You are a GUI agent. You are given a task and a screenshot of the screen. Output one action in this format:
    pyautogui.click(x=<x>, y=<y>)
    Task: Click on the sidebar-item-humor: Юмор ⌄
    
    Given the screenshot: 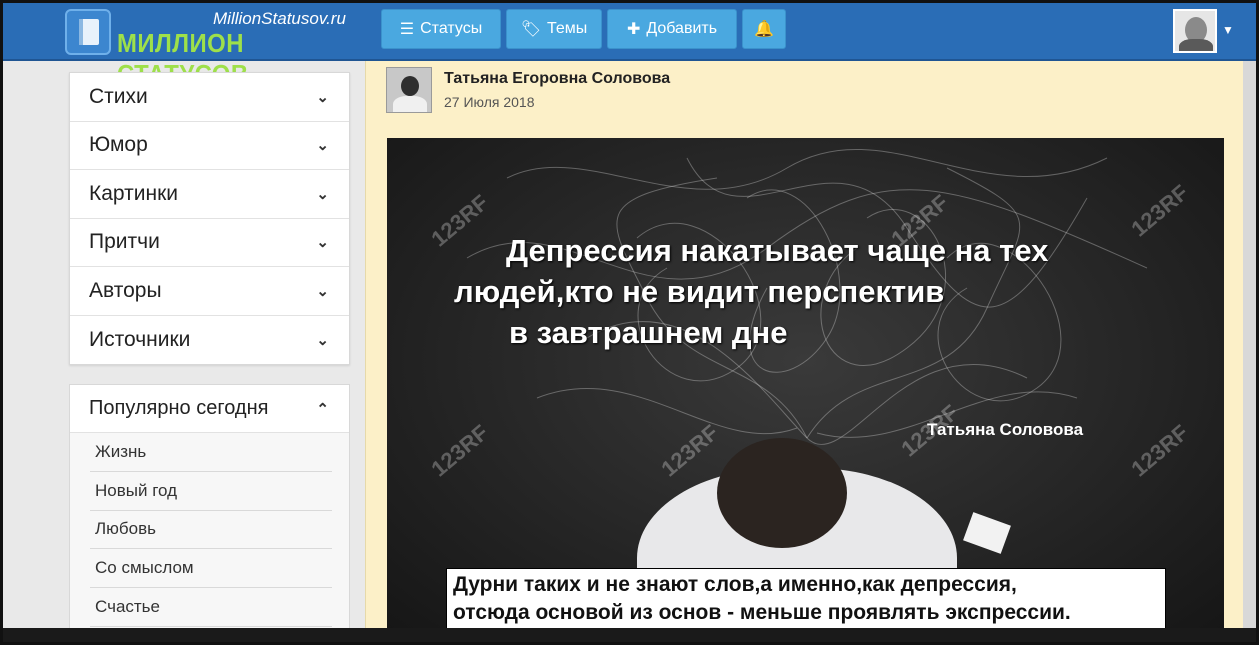 What is the action you would take?
    pyautogui.click(x=209, y=146)
    